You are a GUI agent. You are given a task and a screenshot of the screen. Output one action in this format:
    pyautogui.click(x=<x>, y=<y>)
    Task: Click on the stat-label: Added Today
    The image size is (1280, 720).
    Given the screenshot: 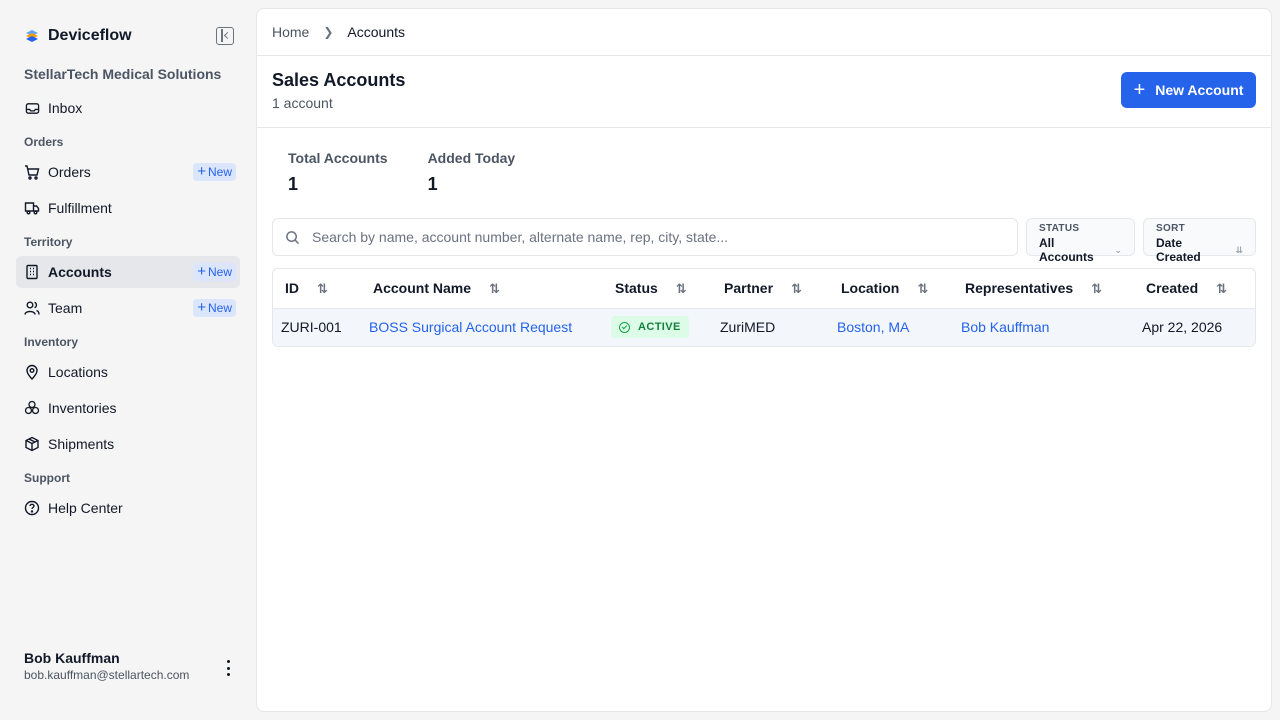 What is the action you would take?
    pyautogui.click(x=471, y=158)
    